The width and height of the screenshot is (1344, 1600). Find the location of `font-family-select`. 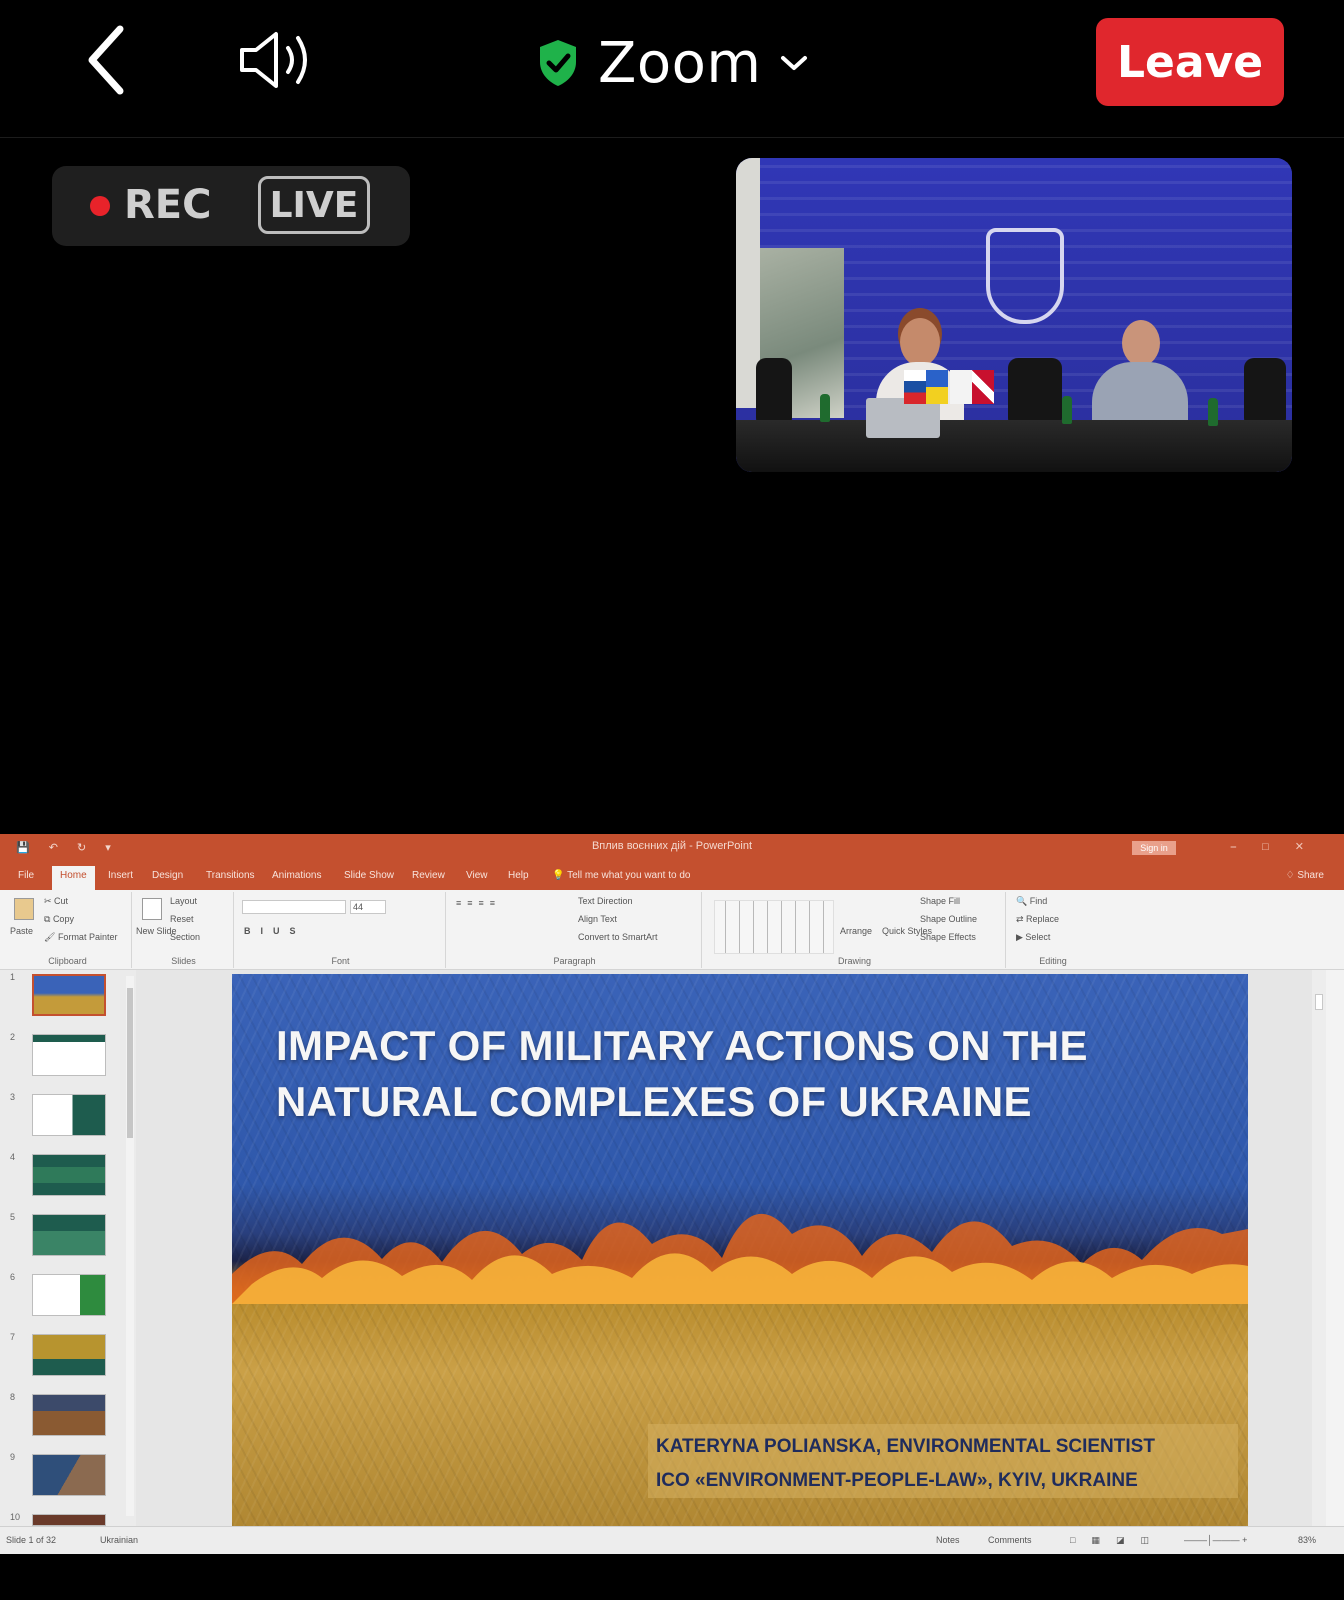

font-family-select is located at coordinates (294, 907).